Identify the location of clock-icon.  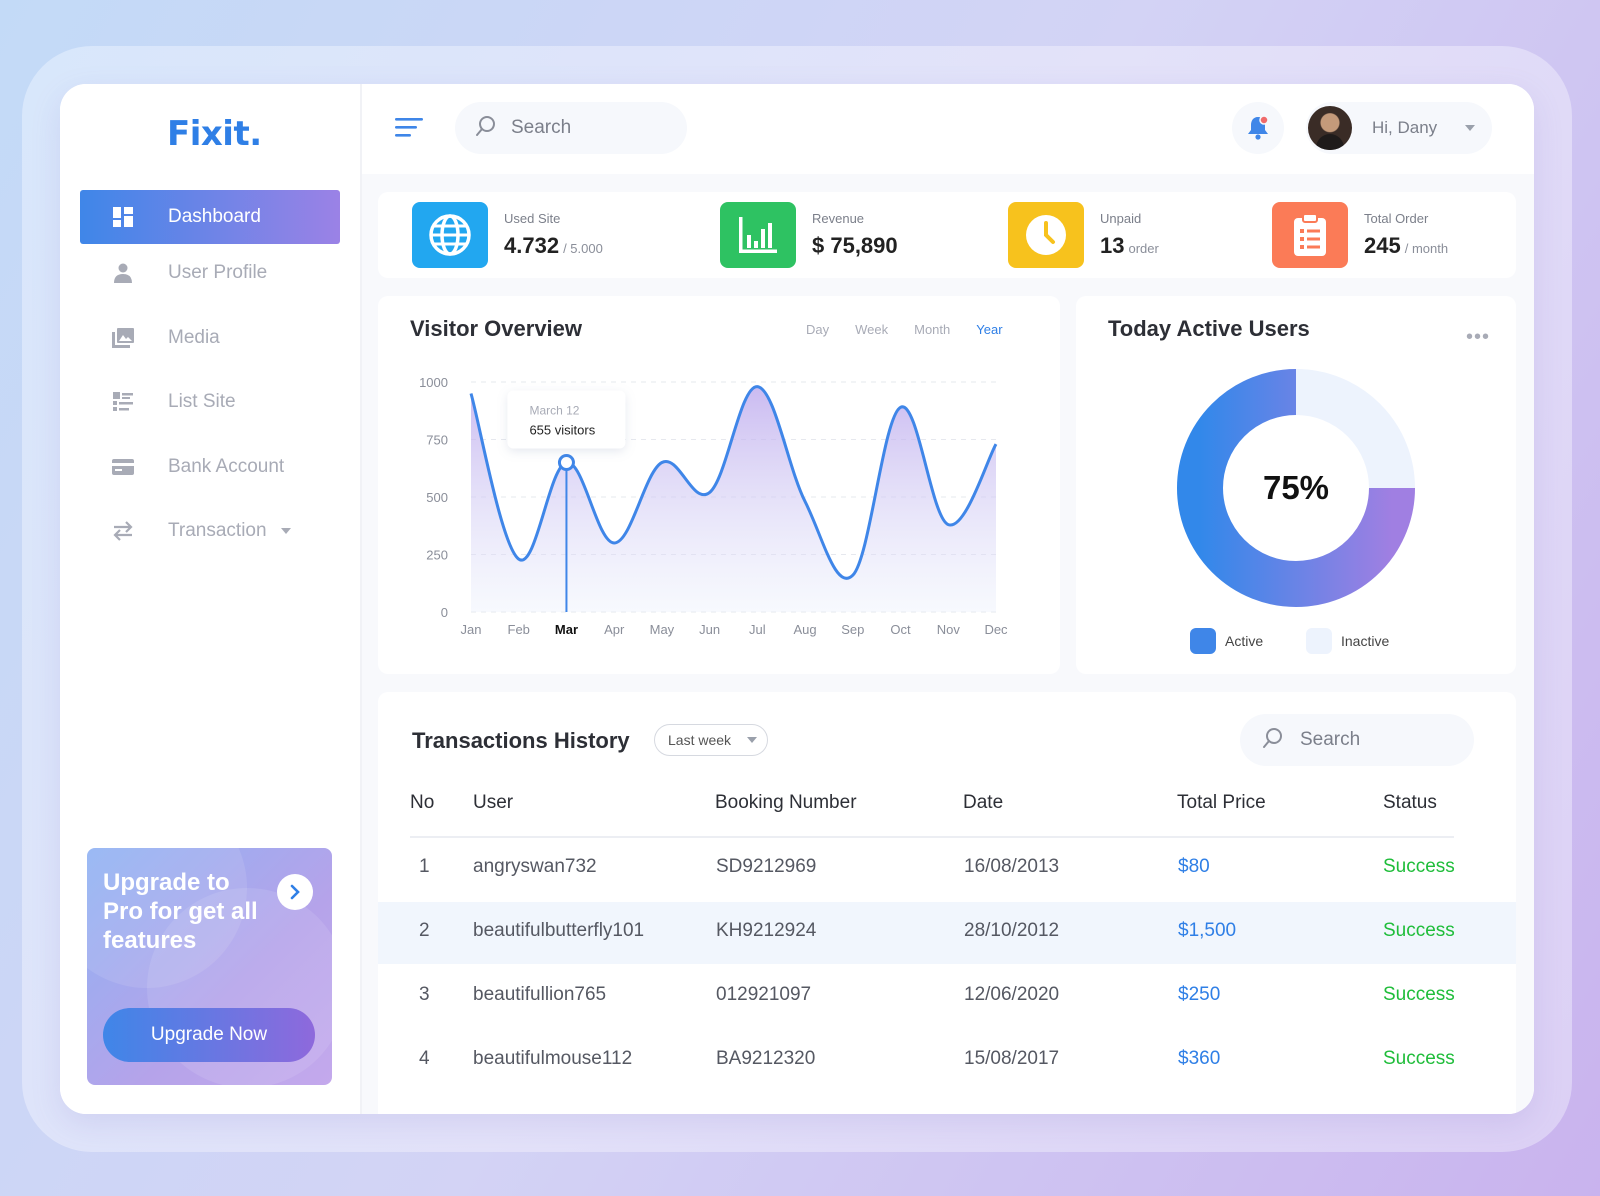
(1046, 235).